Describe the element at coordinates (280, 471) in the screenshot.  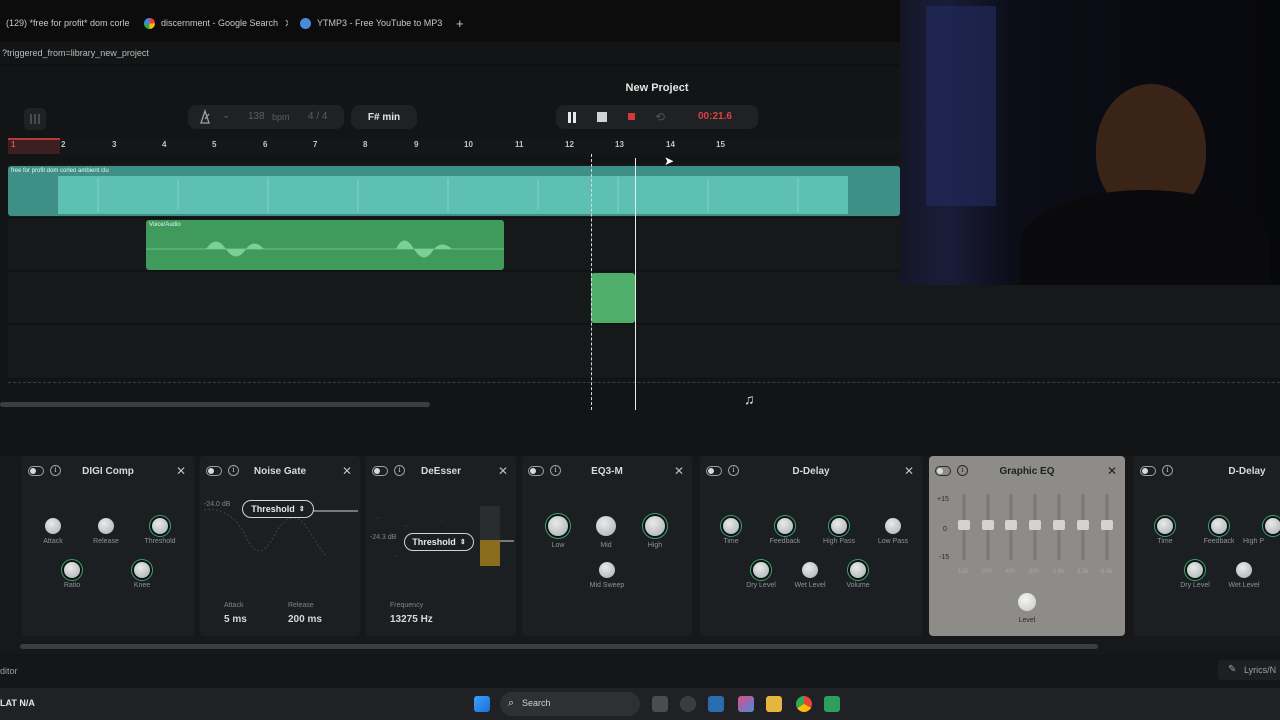
I see `fx-title: Noise Gate` at that location.